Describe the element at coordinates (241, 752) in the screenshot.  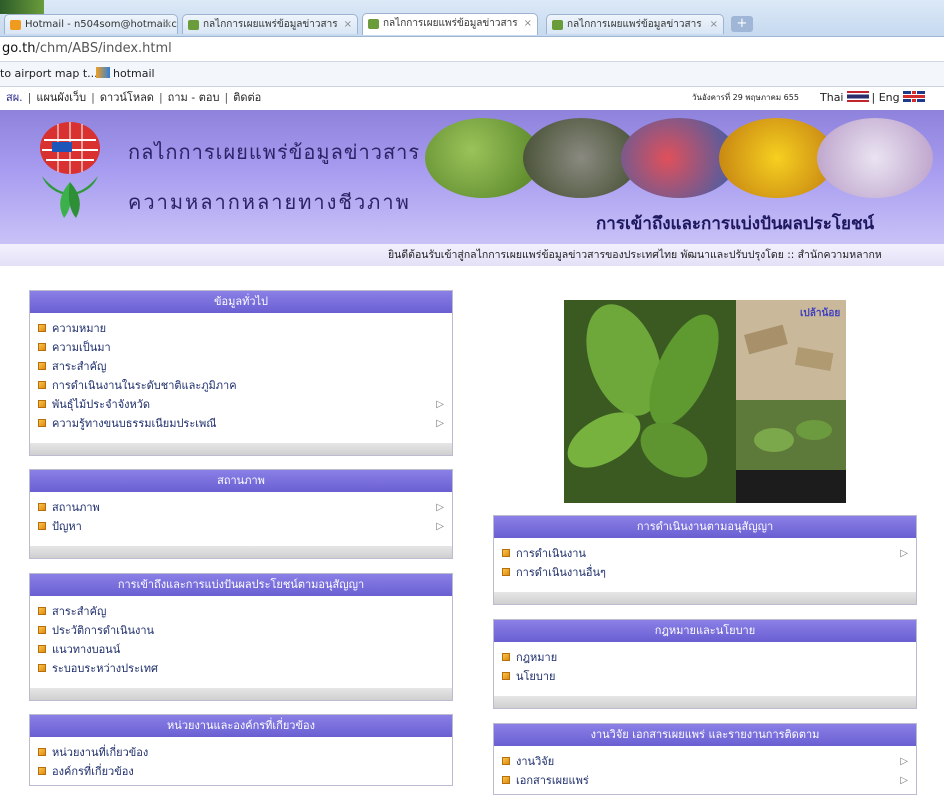
I see `menu-item: หน่วยงานที่เกี่ยวข้อง` at that location.